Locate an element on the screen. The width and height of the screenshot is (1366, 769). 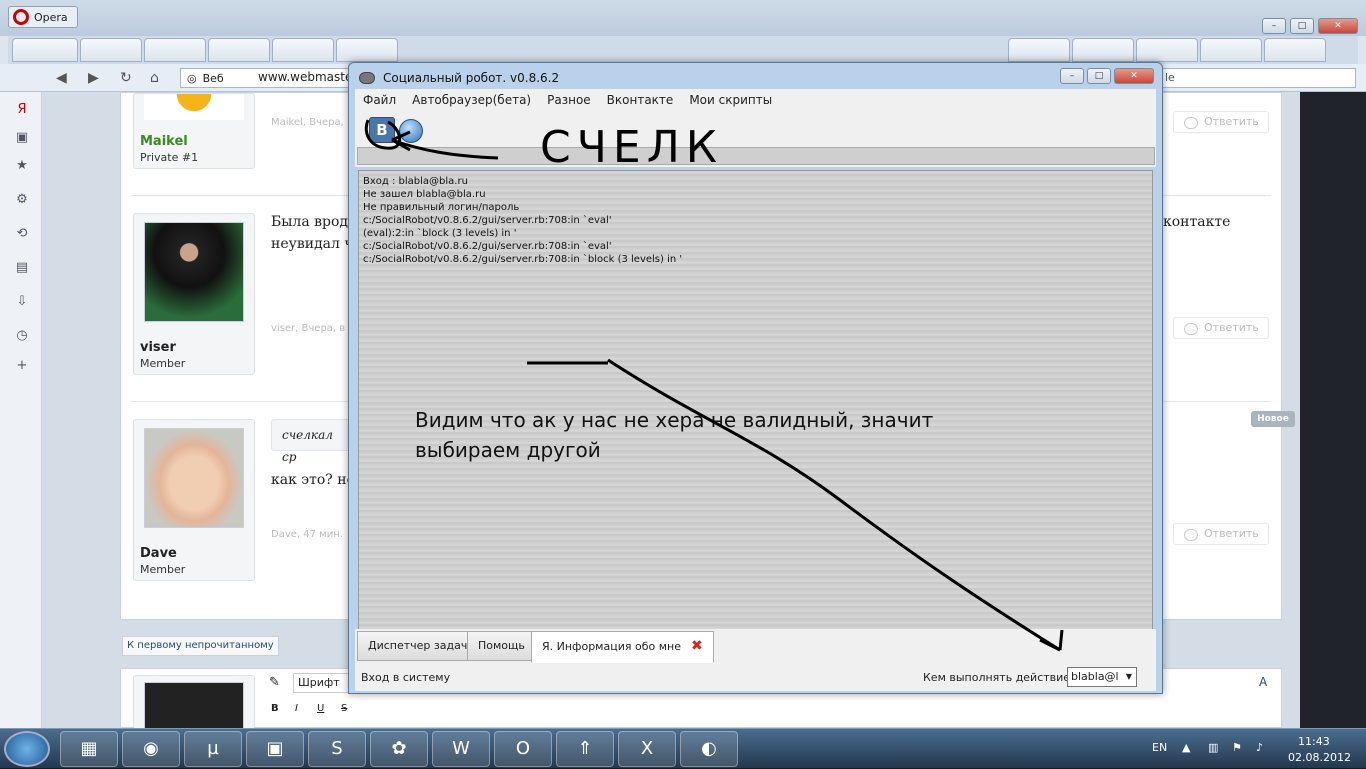
post-meta: Maikel, Вчера, is located at coordinates (307, 122).